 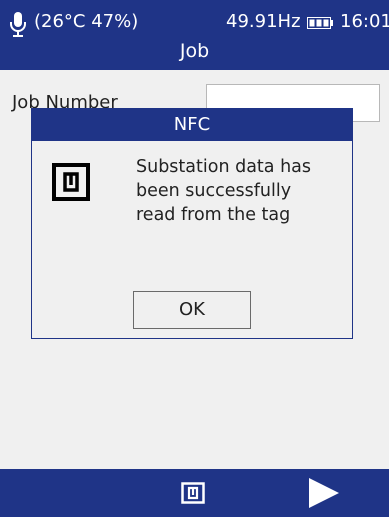 I want to click on bottom-bar, so click(x=194, y=493).